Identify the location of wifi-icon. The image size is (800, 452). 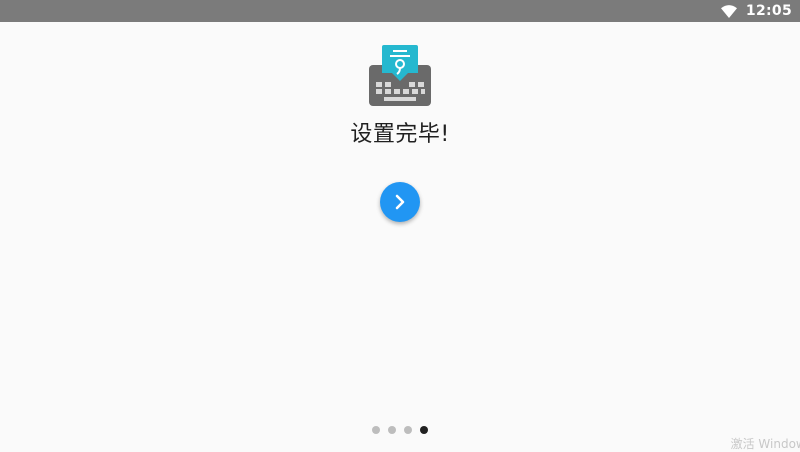
(728, 11).